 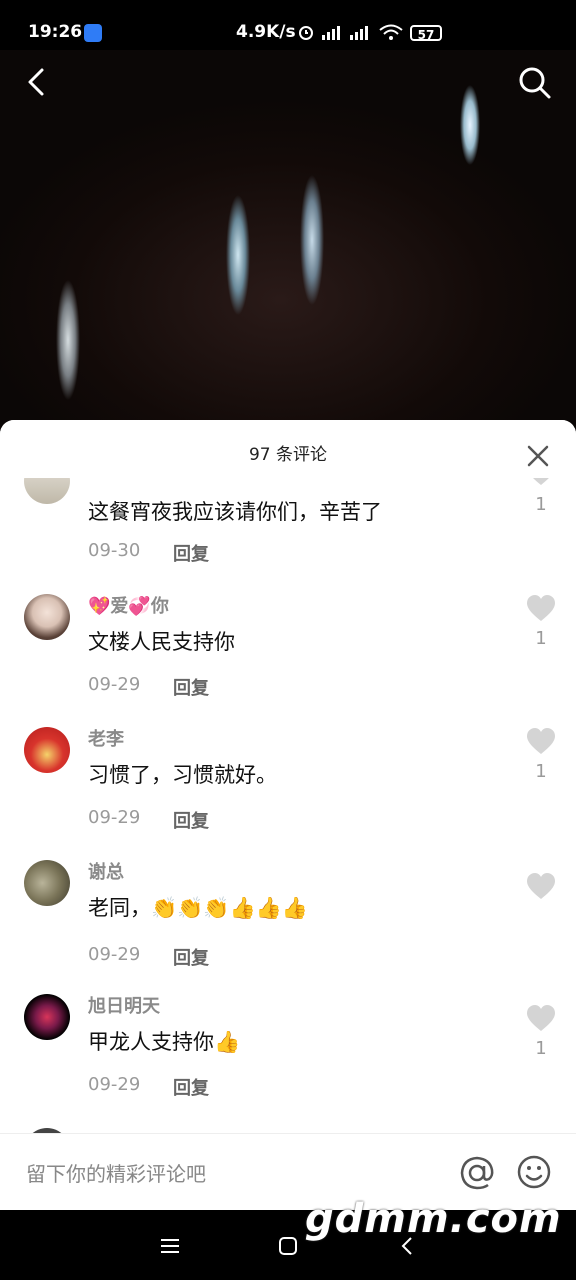 What do you see at coordinates (426, 33) in the screenshot?
I see `battery-level: 57` at bounding box center [426, 33].